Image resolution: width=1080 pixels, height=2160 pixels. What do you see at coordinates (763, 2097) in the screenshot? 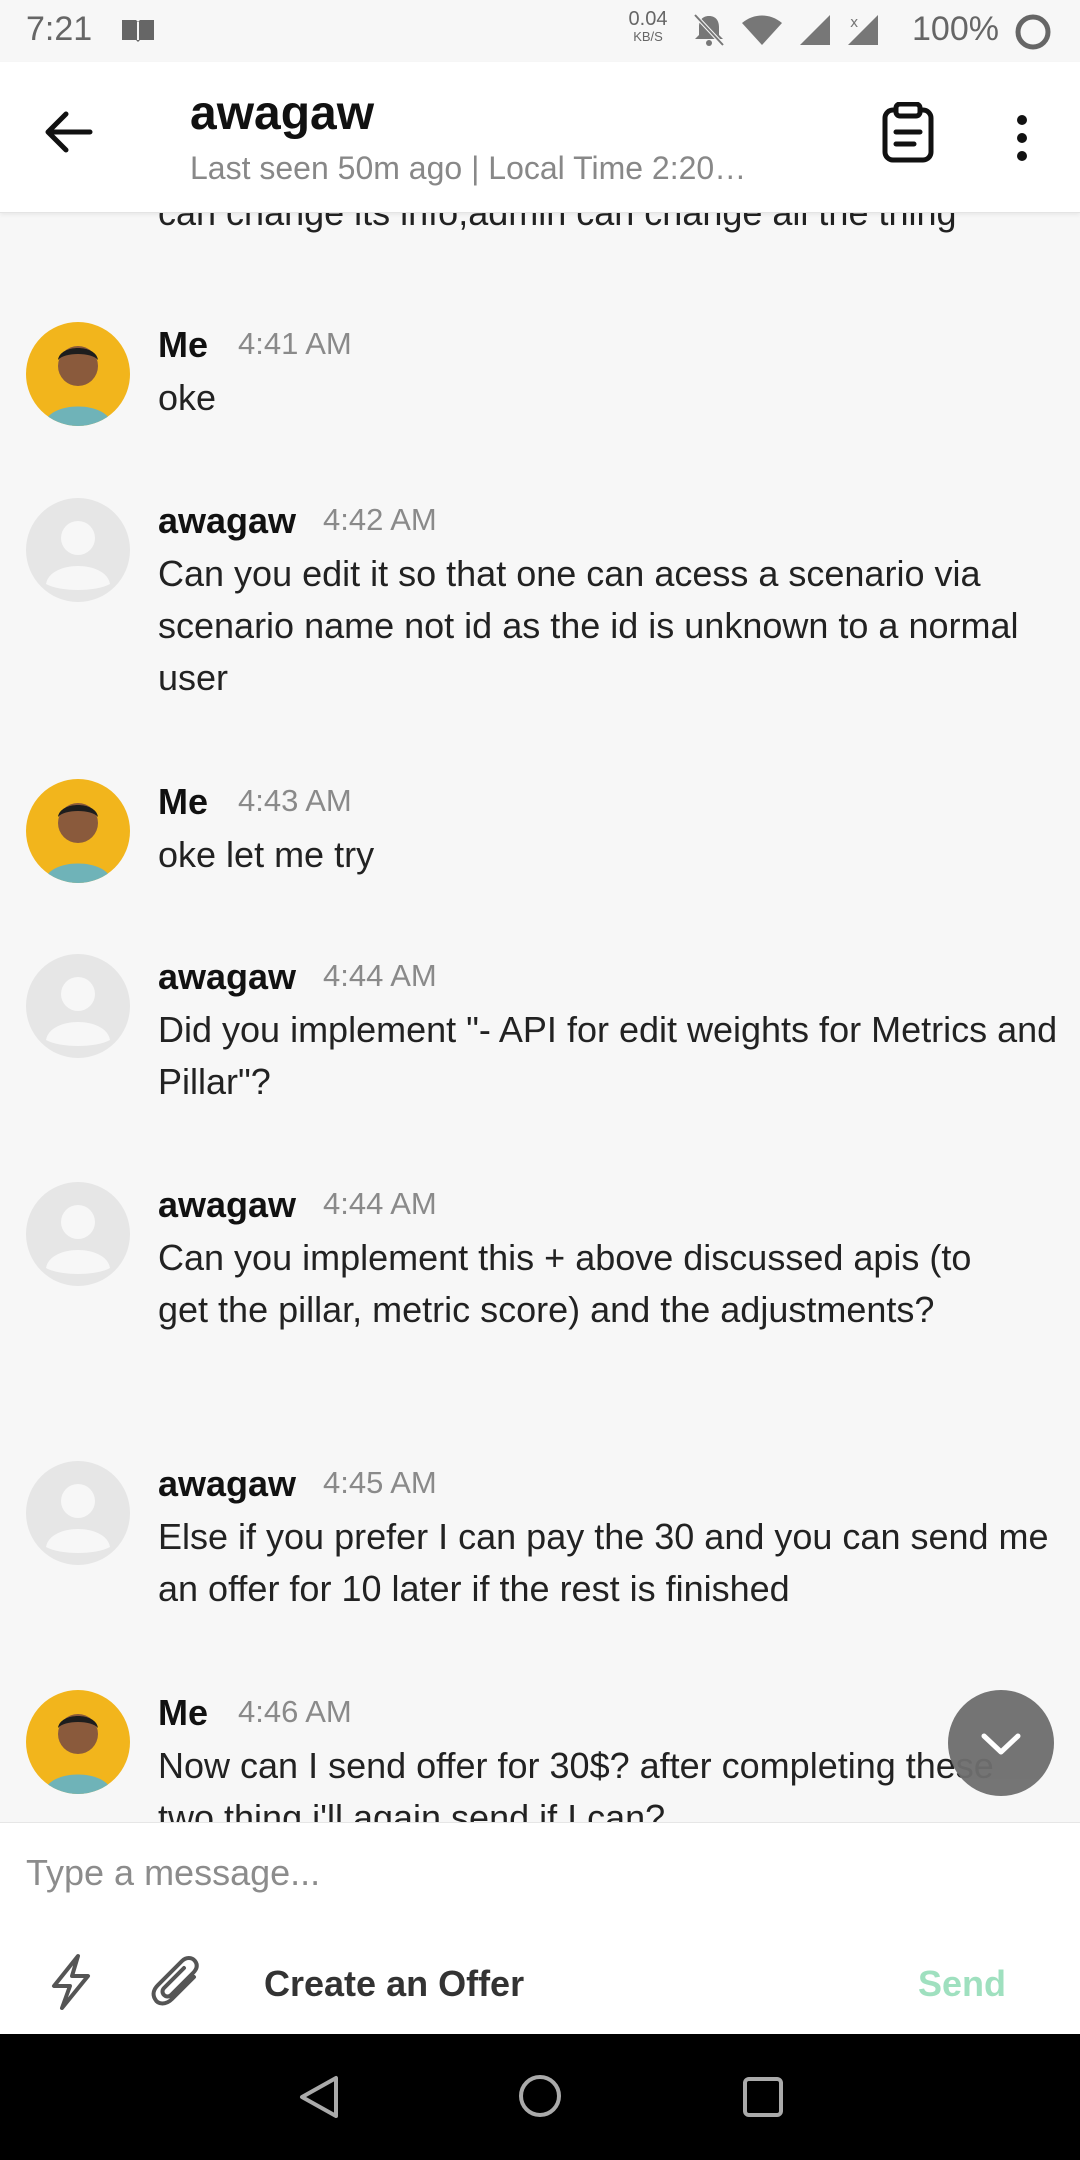
I see `square-recents-icon` at bounding box center [763, 2097].